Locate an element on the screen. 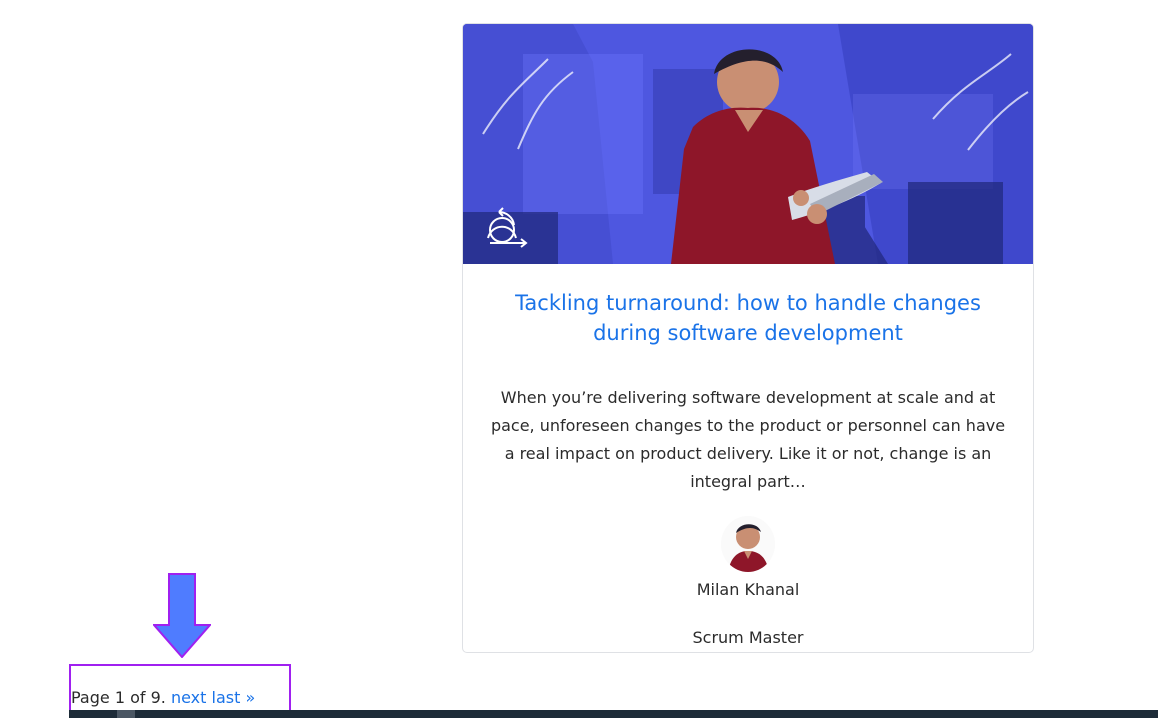 The height and width of the screenshot is (722, 1158). post-title-line-2: during software development is located at coordinates (748, 333).